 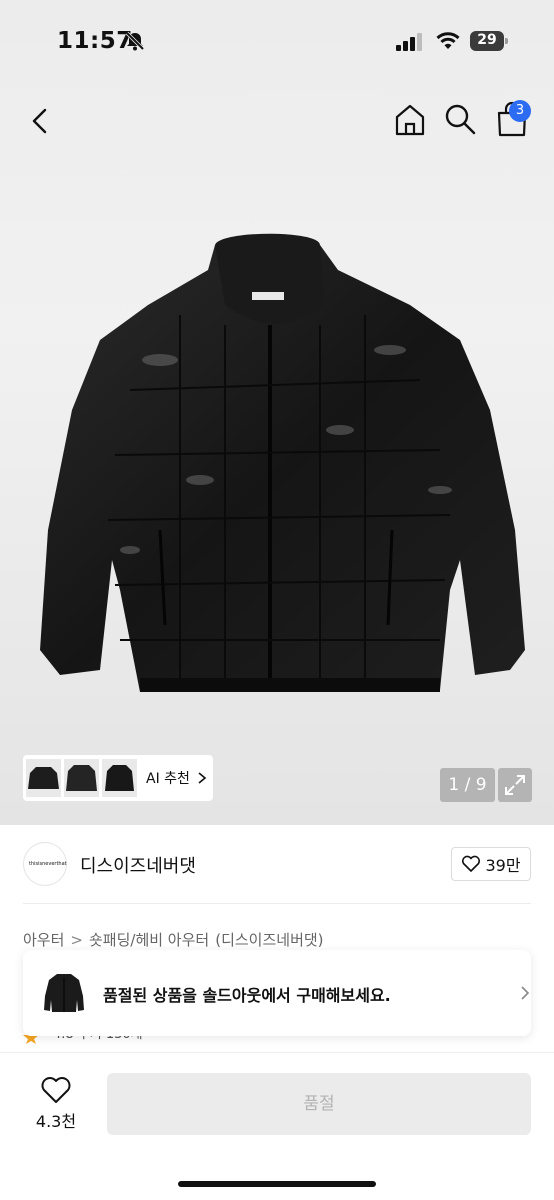 I want to click on back-icon, so click(x=41, y=121).